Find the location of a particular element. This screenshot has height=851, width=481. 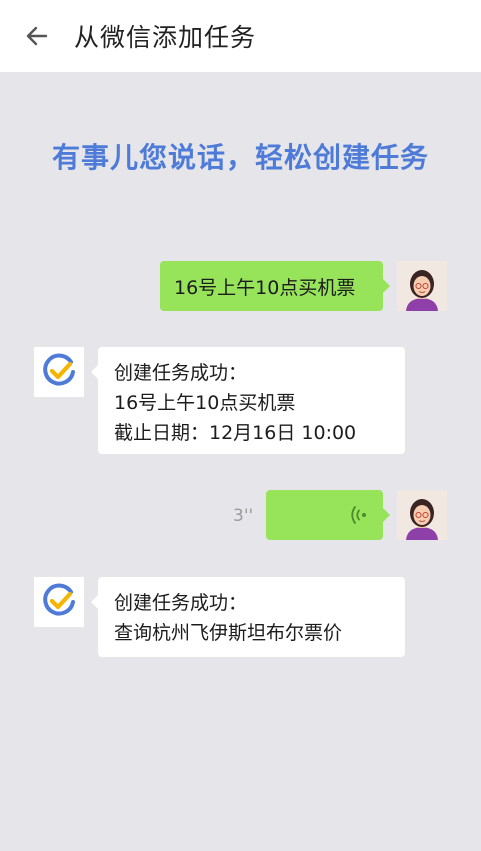

bot-reply-line: 16号上午10点买机票 is located at coordinates (205, 403).